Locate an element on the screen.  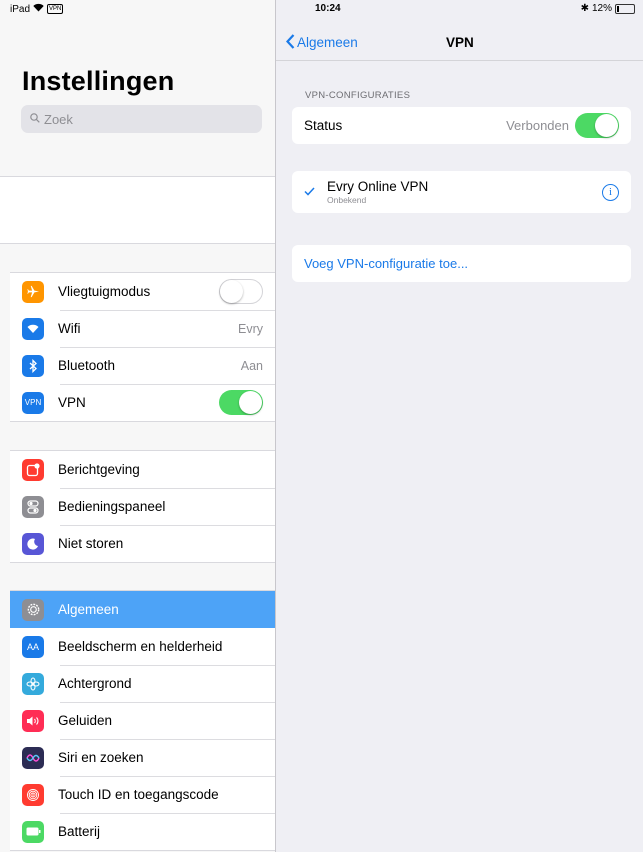
vpn-status-group: Status Verbonden is located at coordinates (461, 125).